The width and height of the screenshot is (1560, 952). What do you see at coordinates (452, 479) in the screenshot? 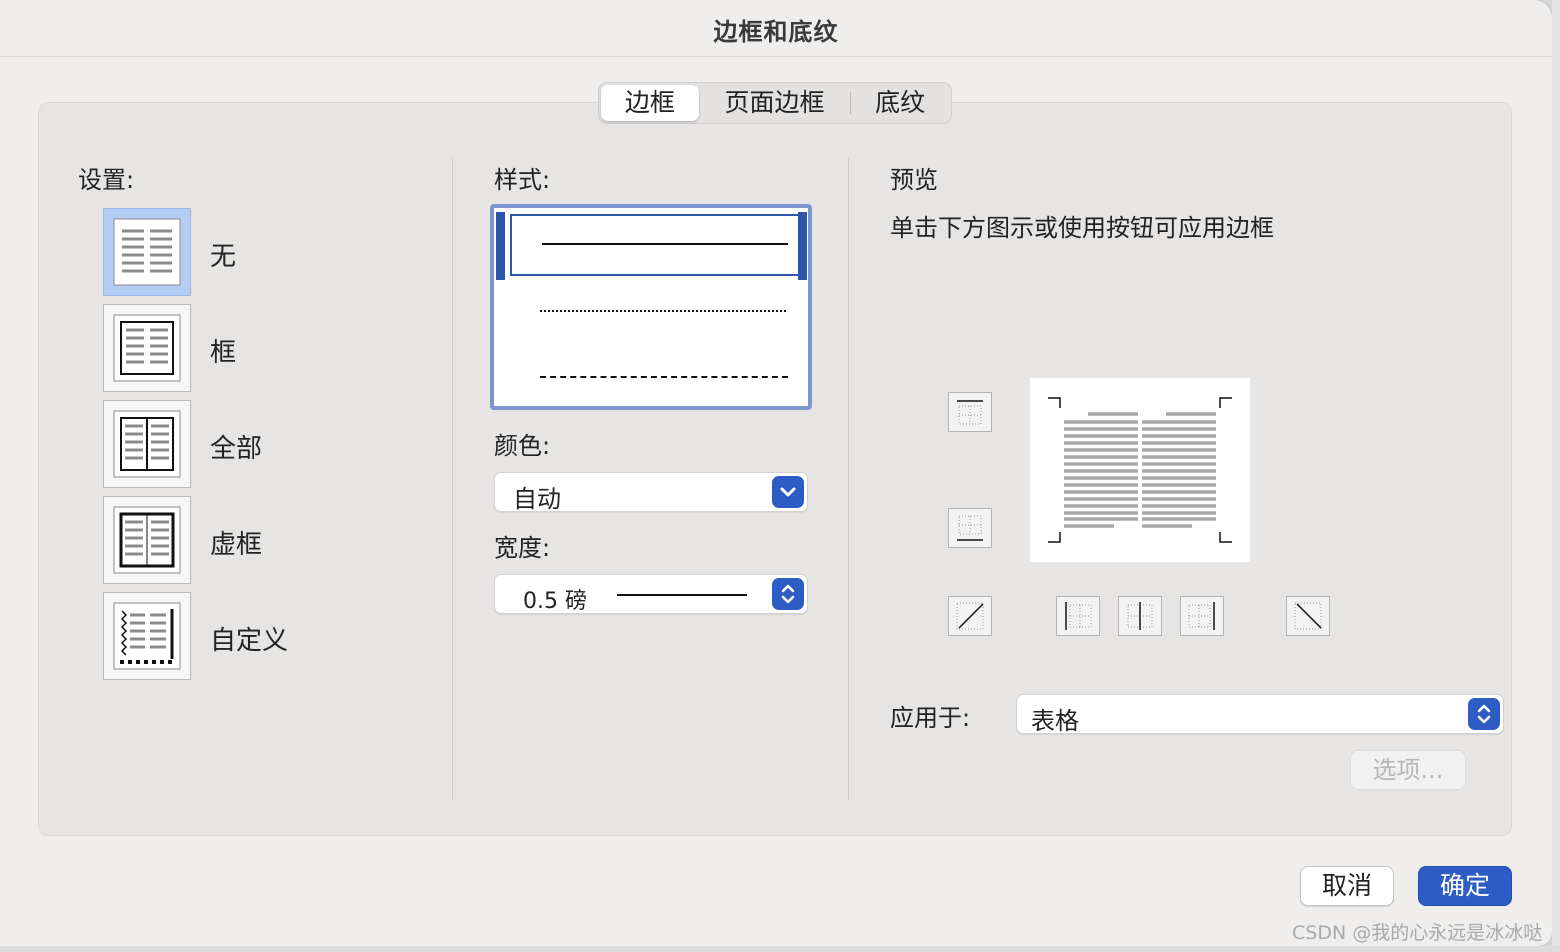
I see `column-divider-left` at bounding box center [452, 479].